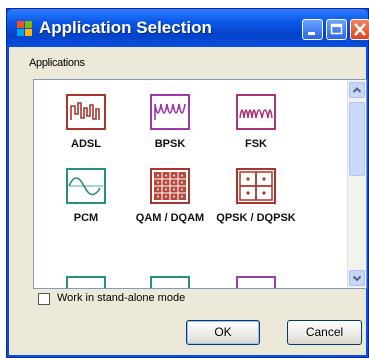 The height and width of the screenshot is (358, 369). I want to click on maximize-icon, so click(336, 29).